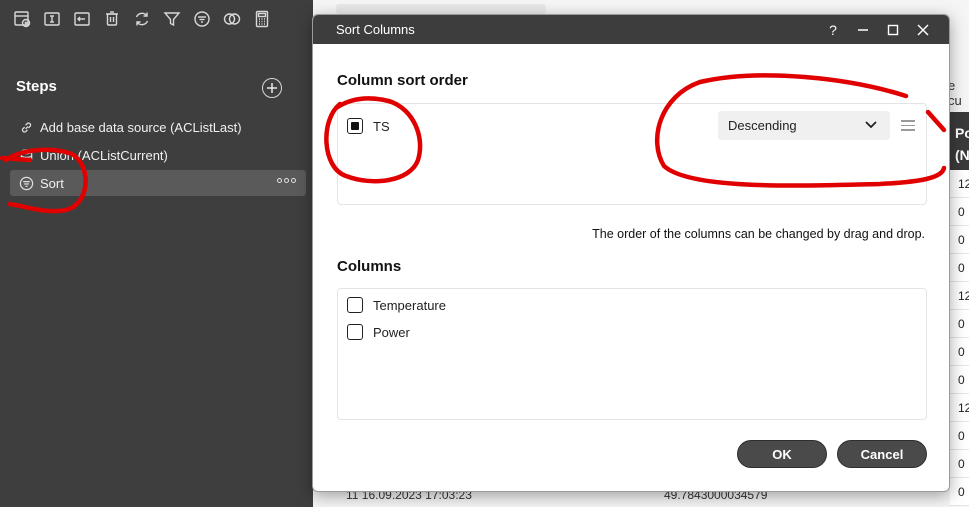 This screenshot has width=969, height=507. What do you see at coordinates (908, 127) in the screenshot?
I see `drag-handle-icon` at bounding box center [908, 127].